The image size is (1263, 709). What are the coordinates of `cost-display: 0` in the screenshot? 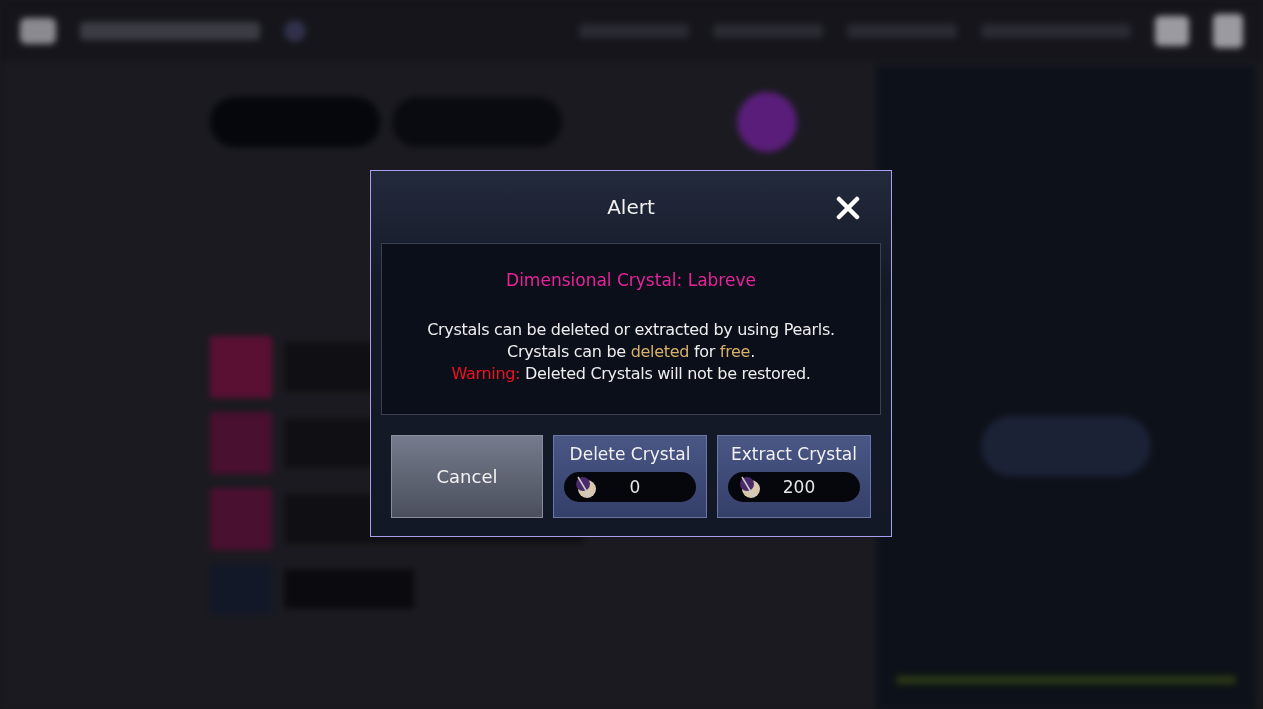 It's located at (630, 487).